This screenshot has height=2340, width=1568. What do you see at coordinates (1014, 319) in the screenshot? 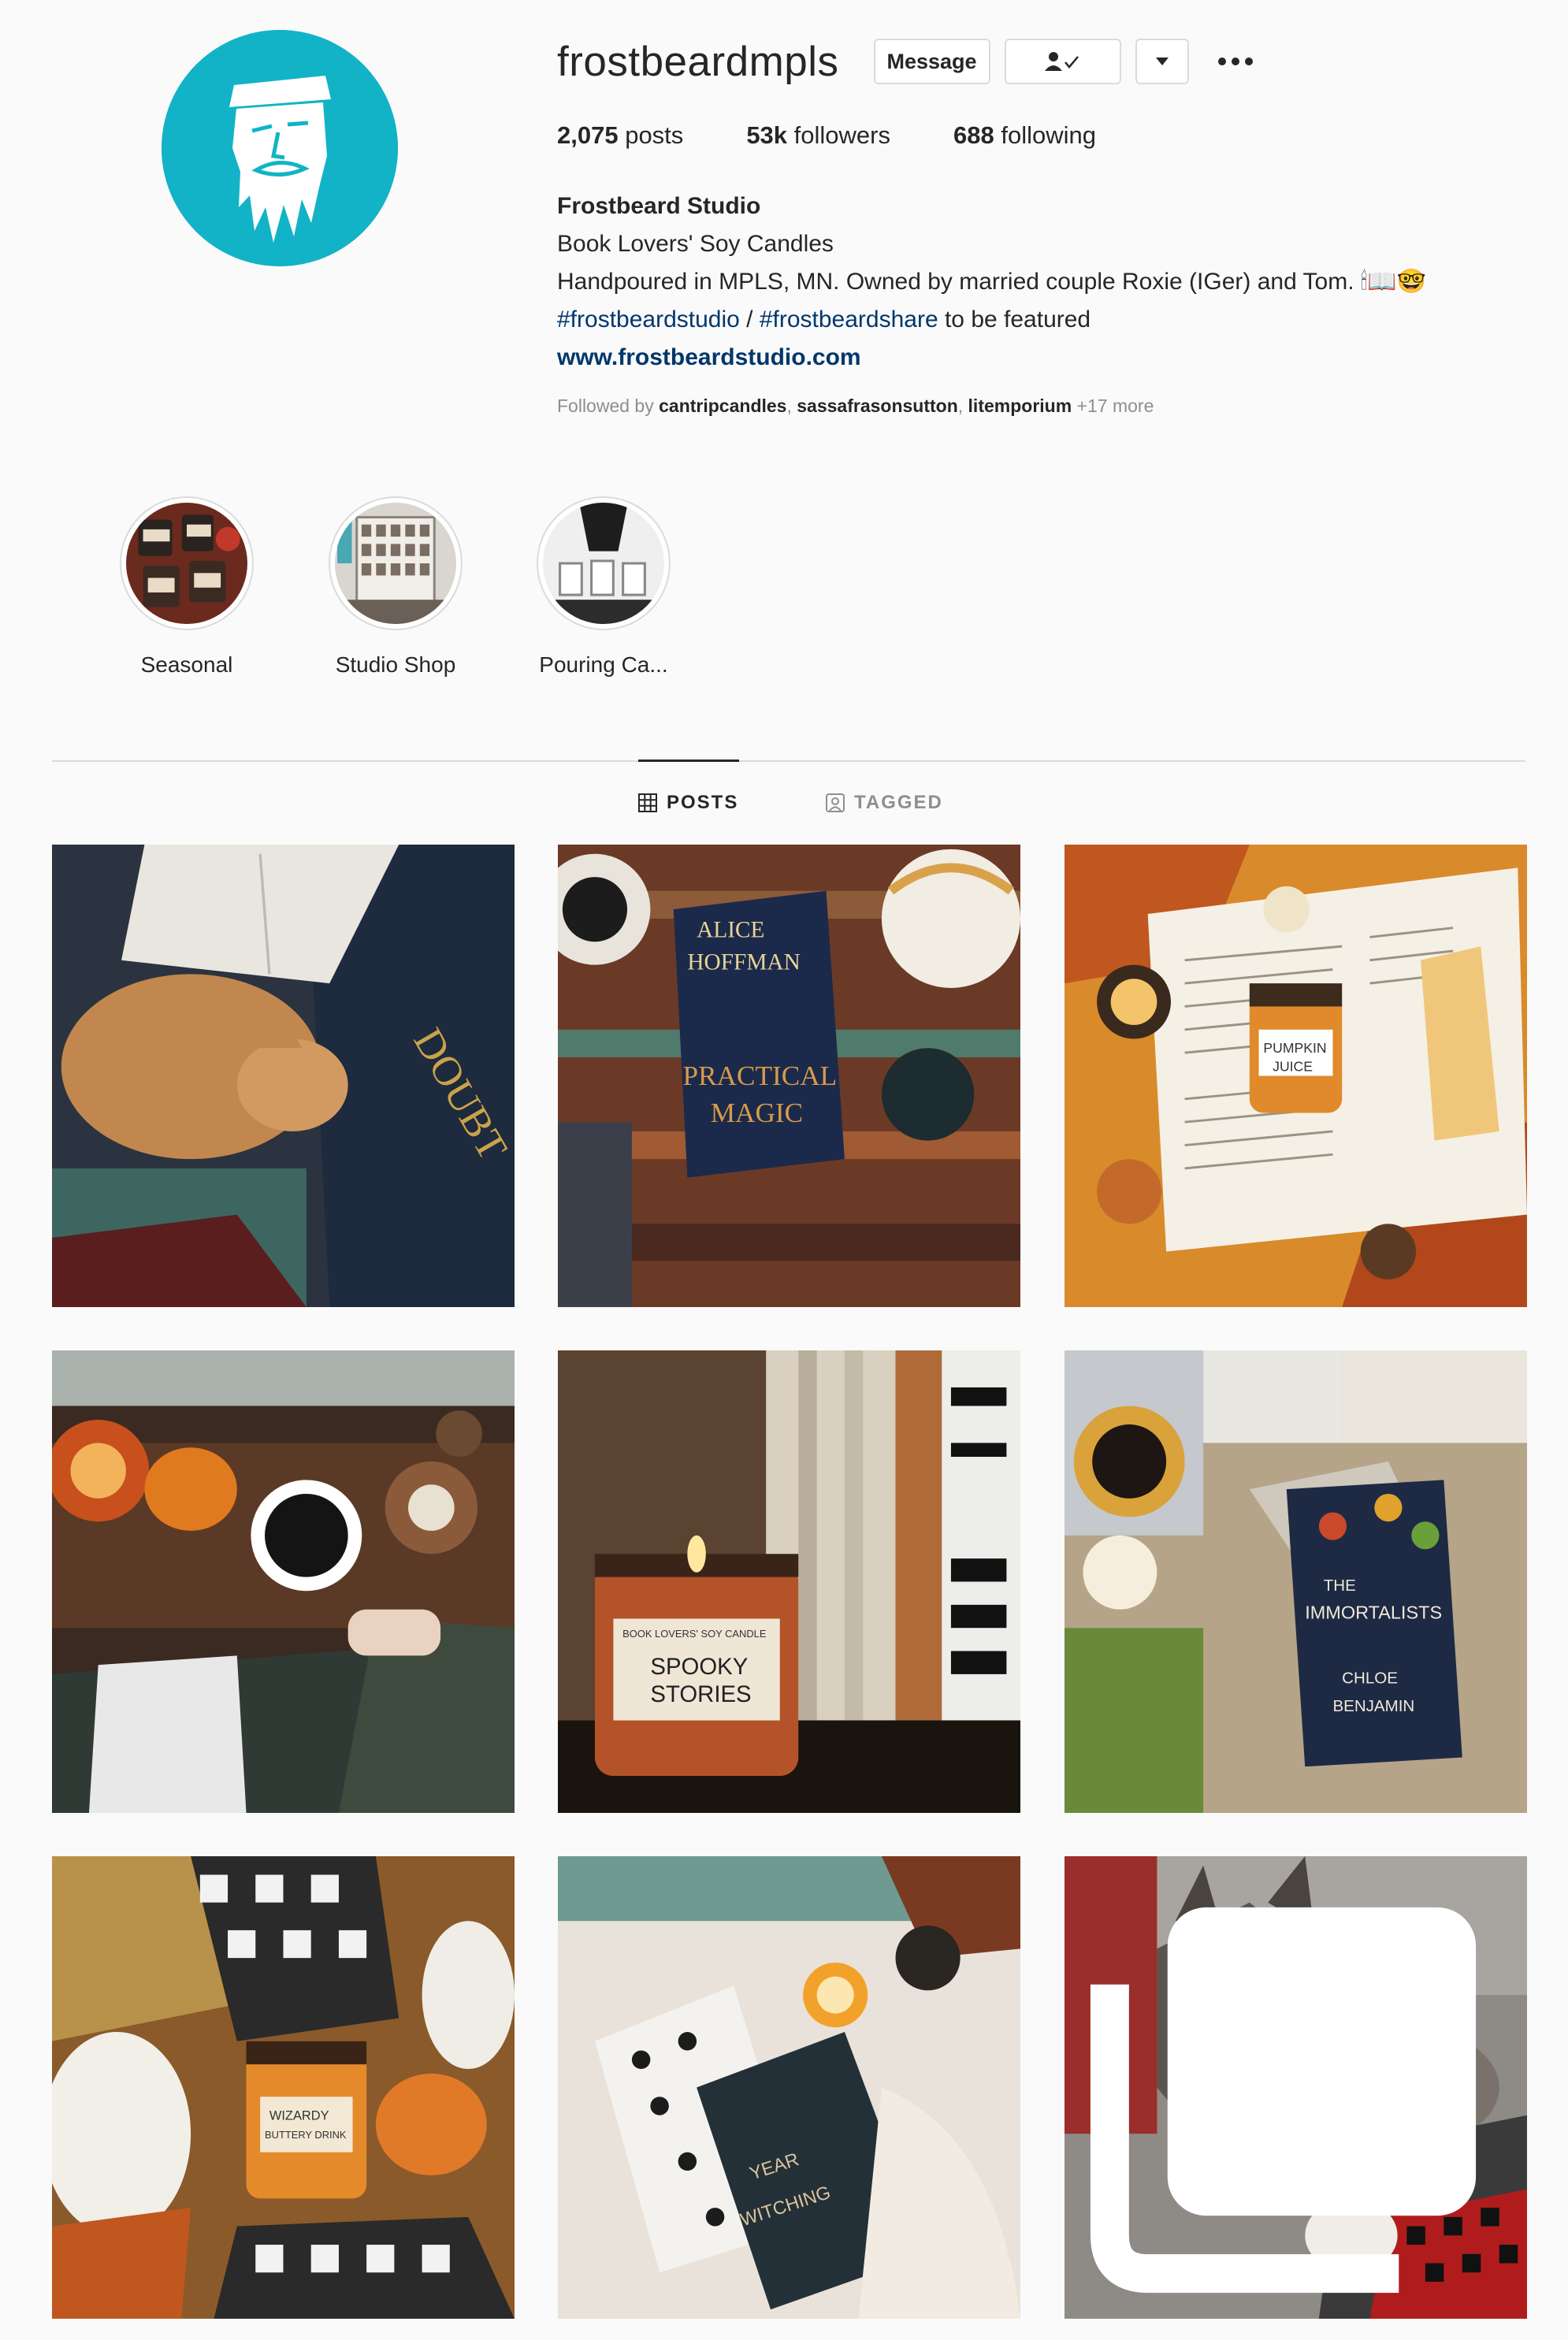
I see `bio-featured-text: to be featured` at bounding box center [1014, 319].